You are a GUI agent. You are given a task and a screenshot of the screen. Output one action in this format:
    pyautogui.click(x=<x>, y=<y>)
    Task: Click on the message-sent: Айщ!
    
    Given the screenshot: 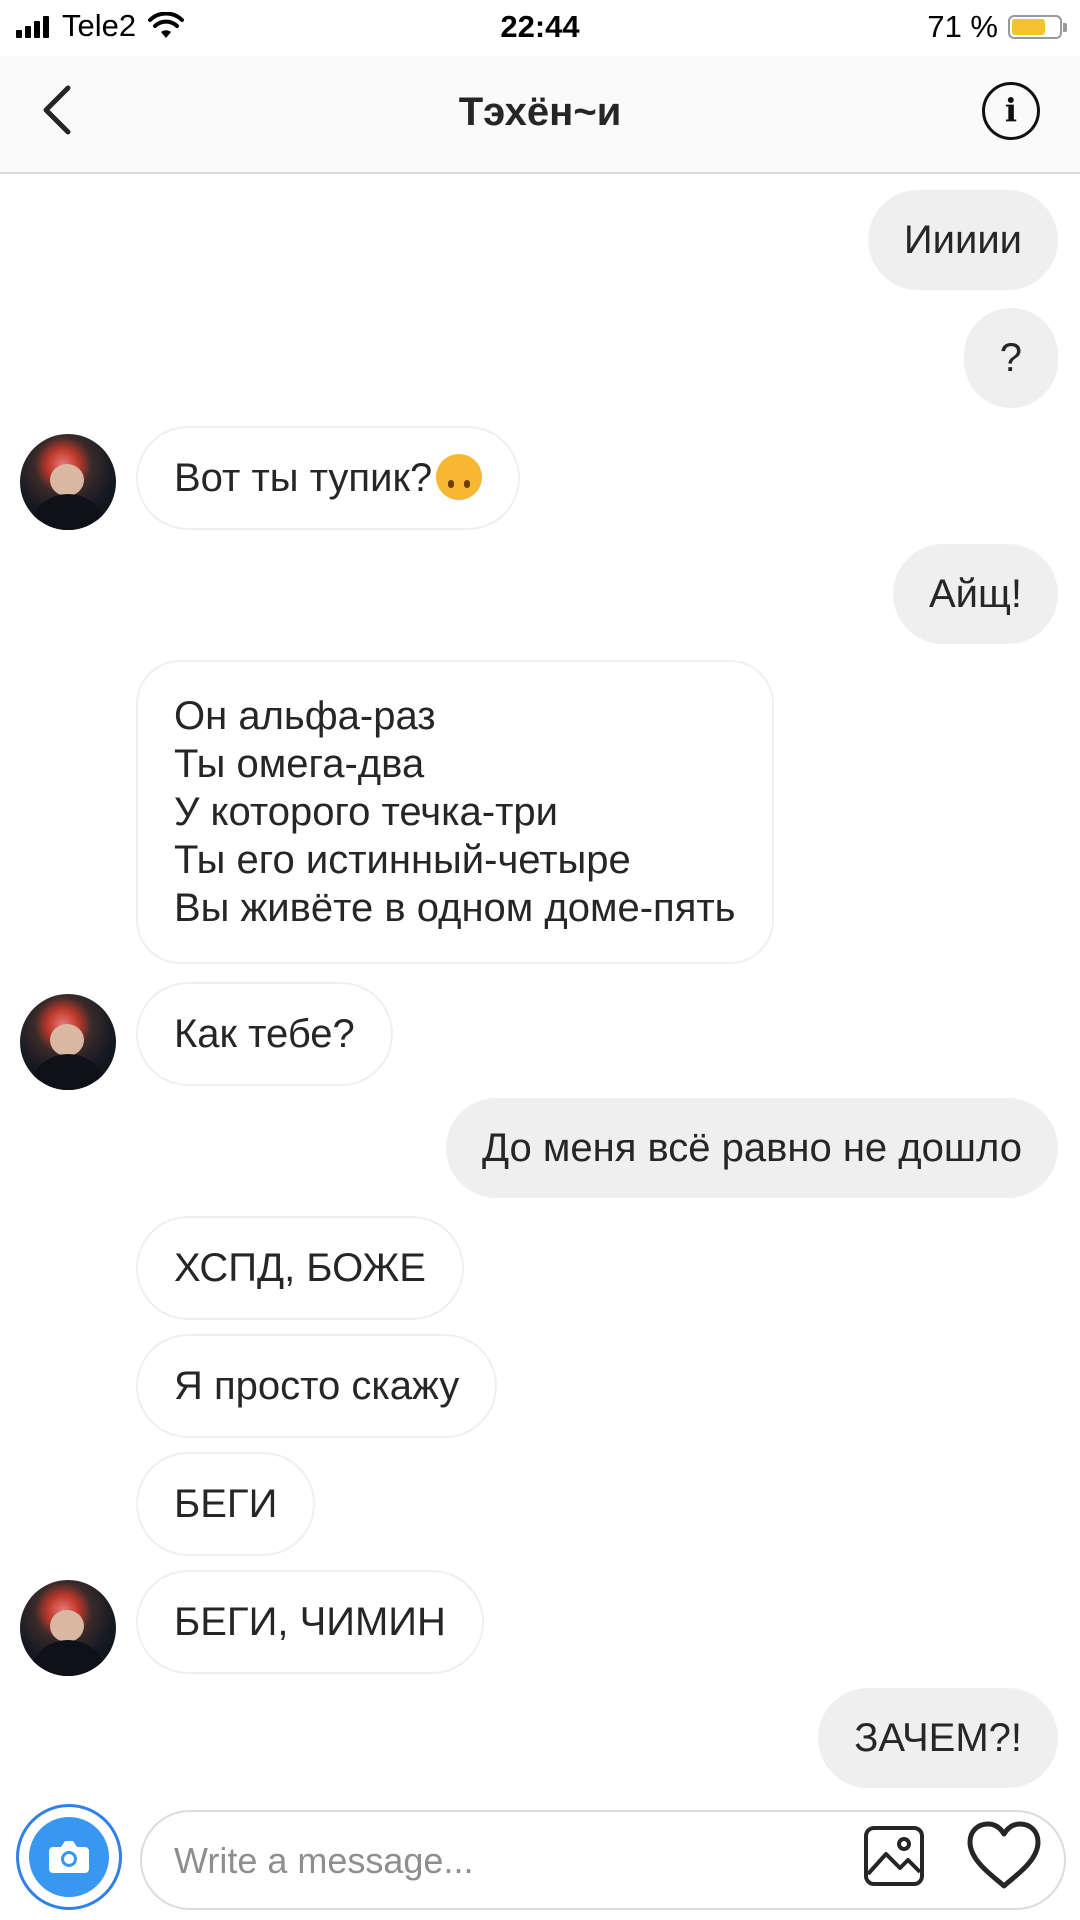 What is the action you would take?
    pyautogui.click(x=975, y=594)
    